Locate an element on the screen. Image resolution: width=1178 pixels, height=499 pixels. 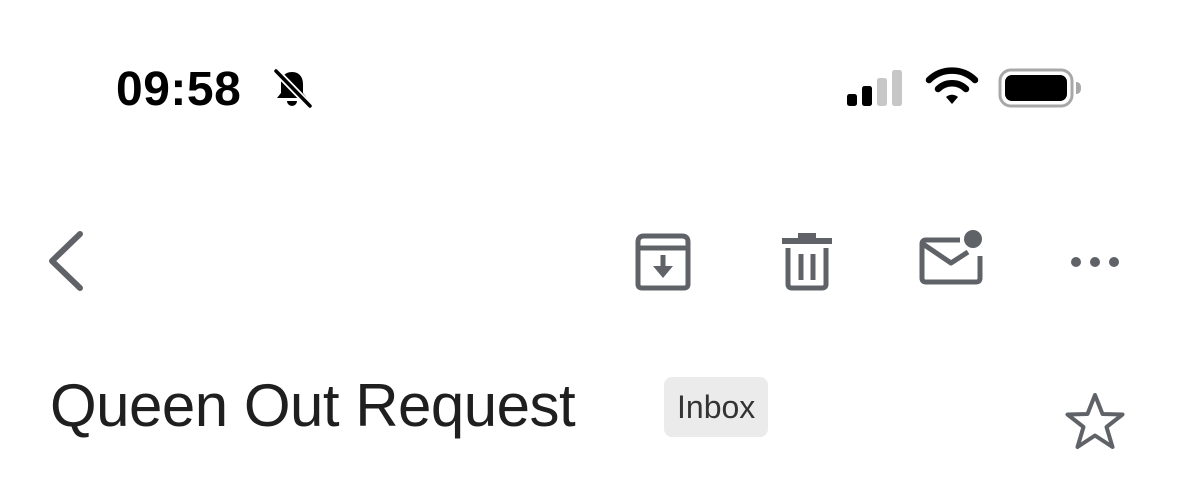
chevron-left-icon is located at coordinates (66, 261).